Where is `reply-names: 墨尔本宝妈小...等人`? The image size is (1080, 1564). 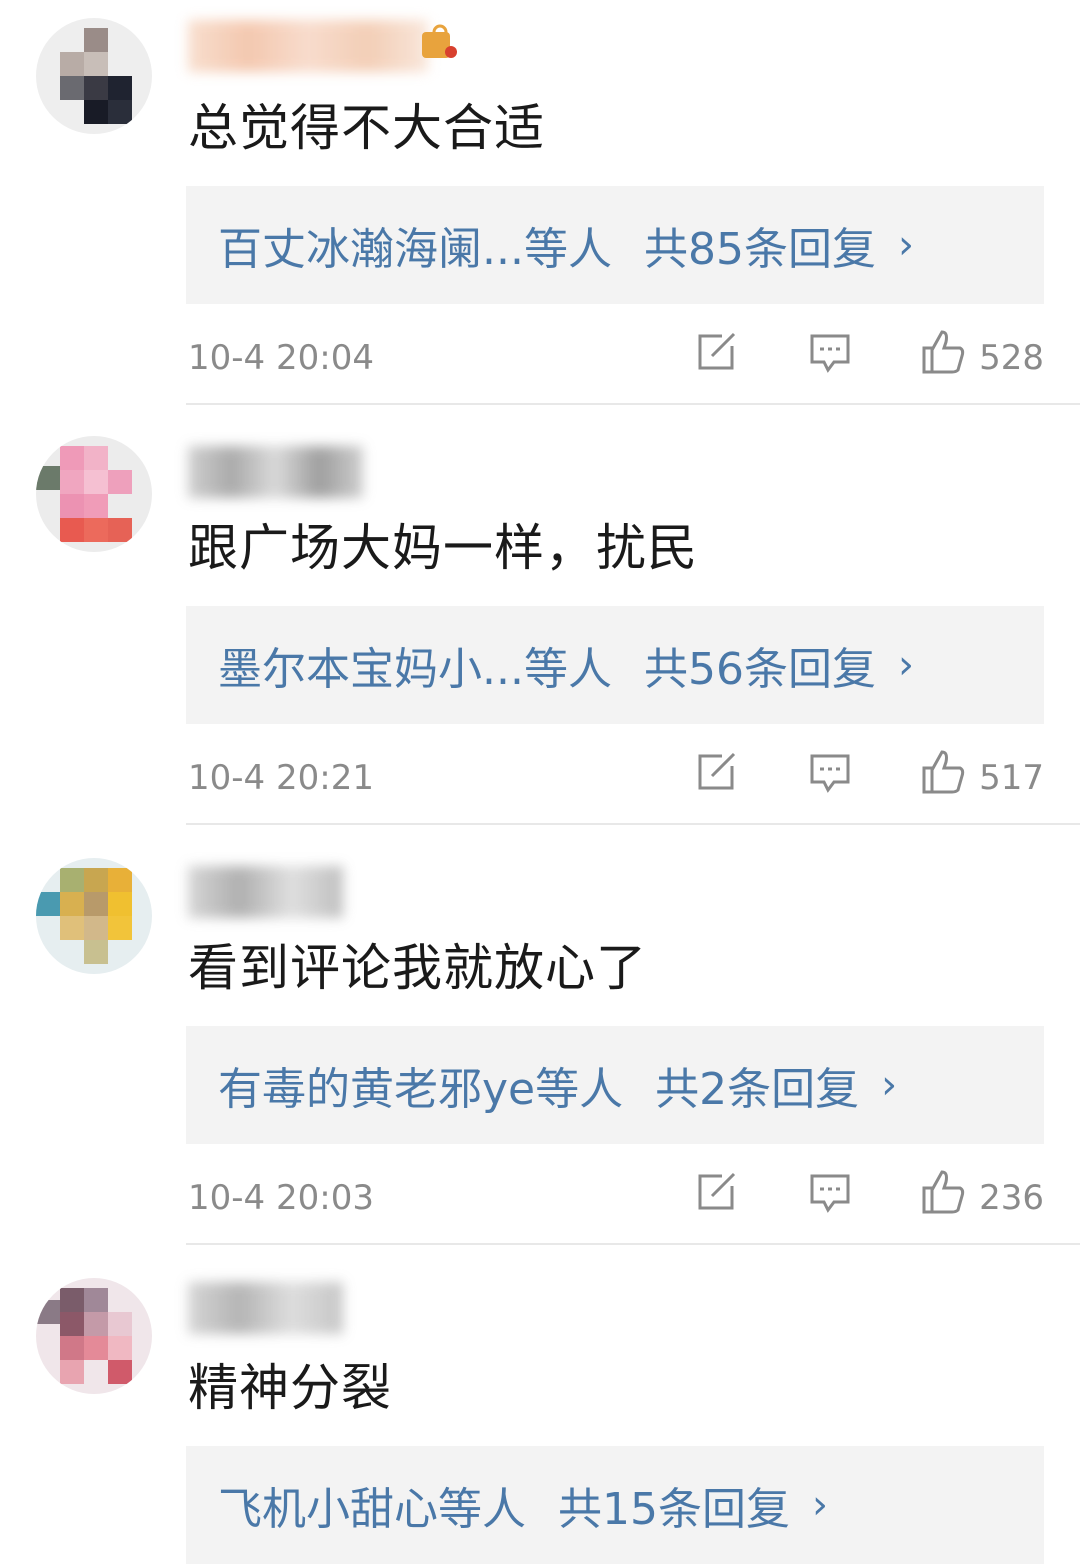
reply-names: 墨尔本宝妈小...等人 is located at coordinates (415, 669).